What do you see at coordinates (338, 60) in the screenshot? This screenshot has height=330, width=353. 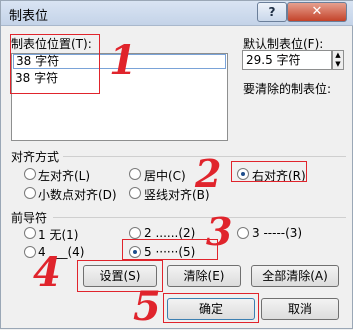 I see `default-tab-spinner: ▲ ▼` at bounding box center [338, 60].